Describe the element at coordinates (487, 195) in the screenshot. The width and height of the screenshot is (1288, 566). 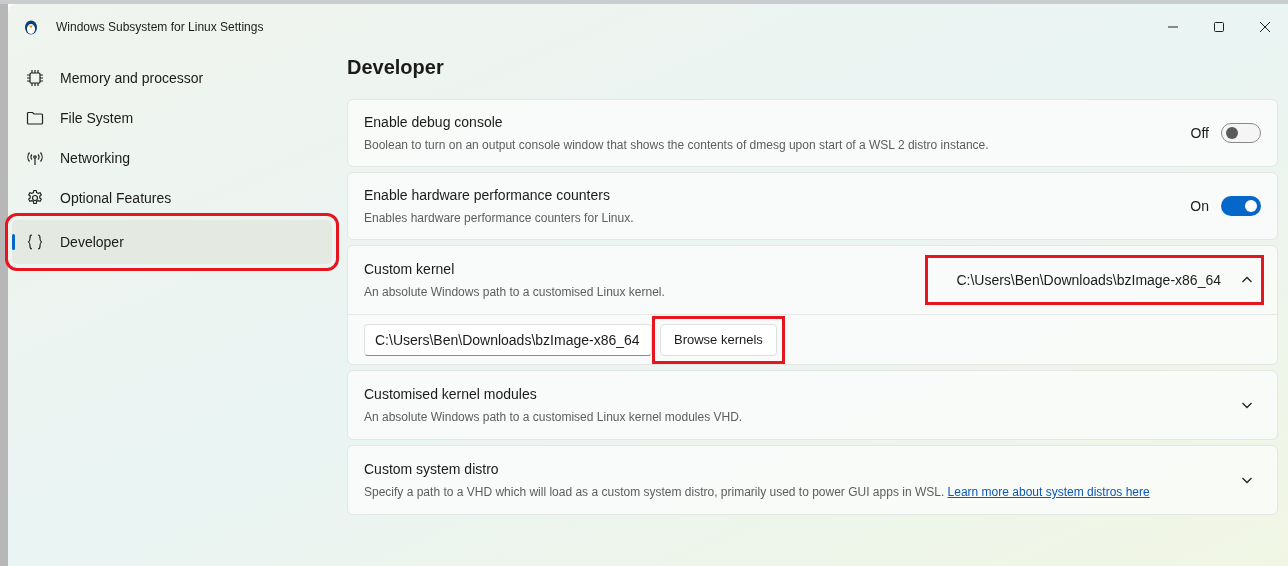
I see `setting-title: Enable hardware performance counters` at that location.